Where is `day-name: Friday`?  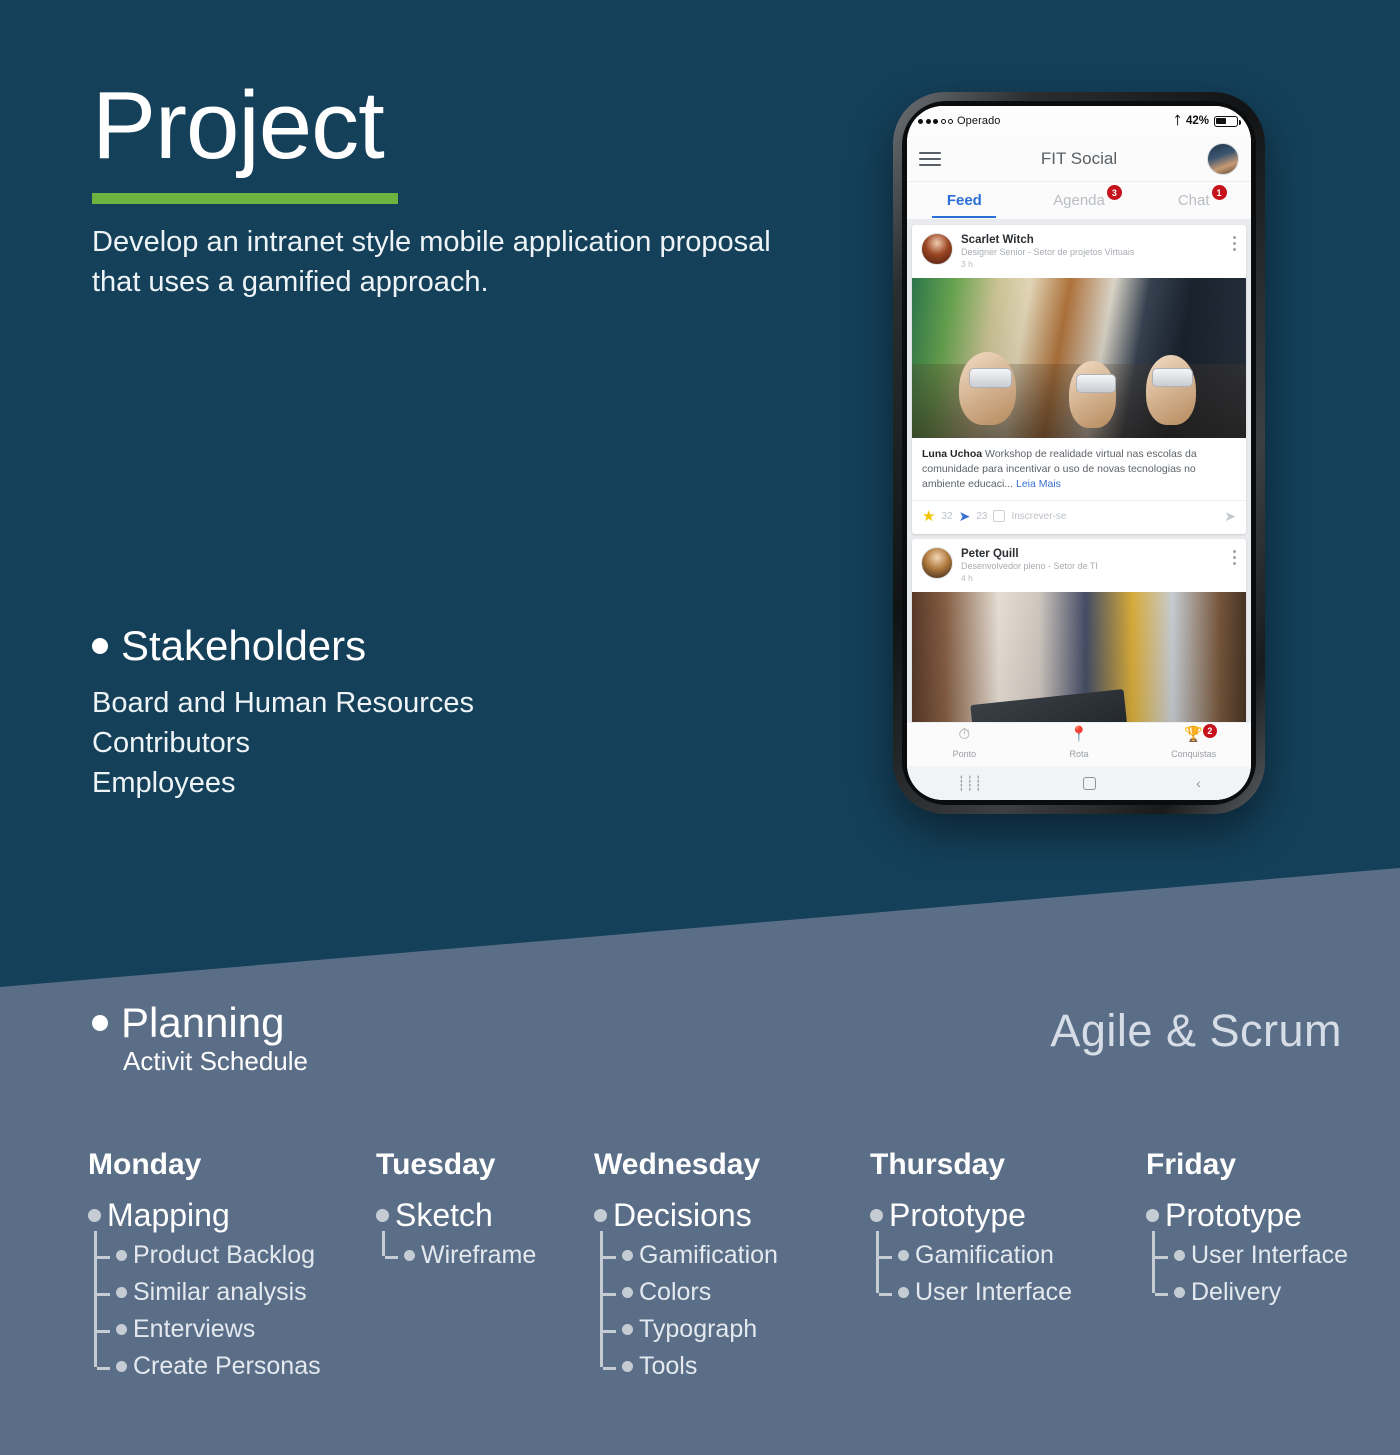 day-name: Friday is located at coordinates (1191, 1164).